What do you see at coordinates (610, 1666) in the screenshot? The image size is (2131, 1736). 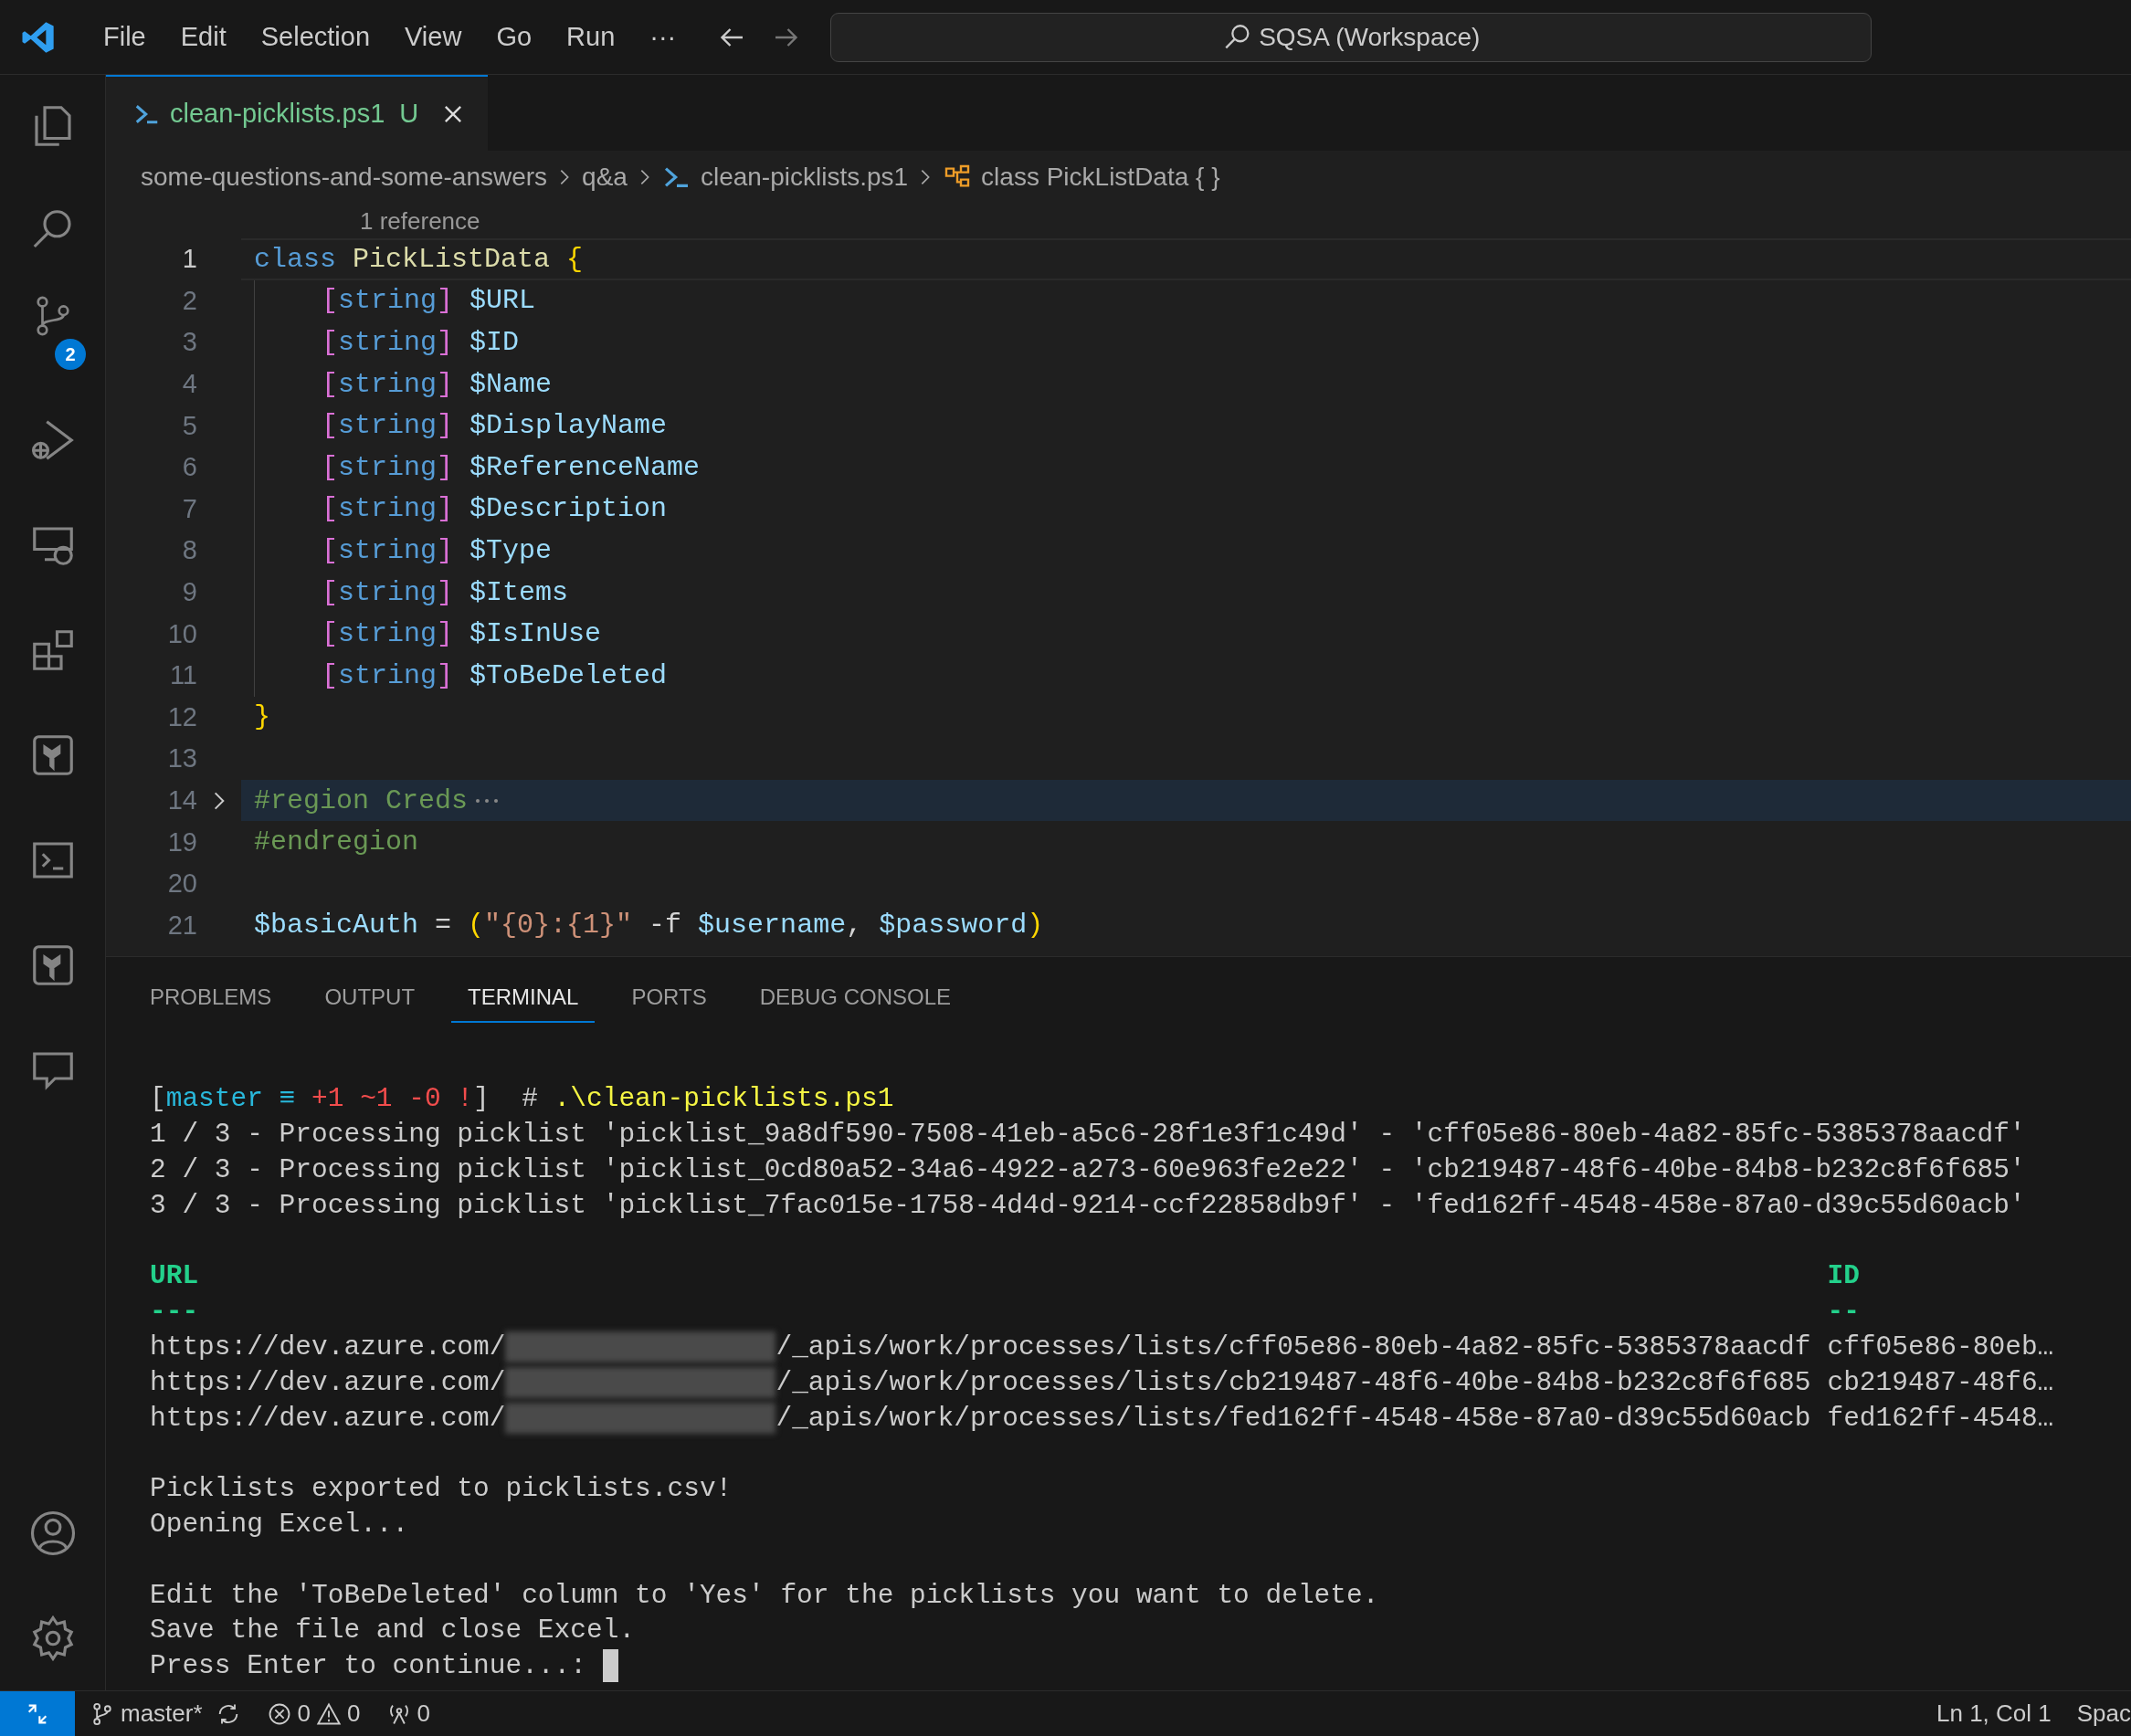 I see `terminal-cursor` at bounding box center [610, 1666].